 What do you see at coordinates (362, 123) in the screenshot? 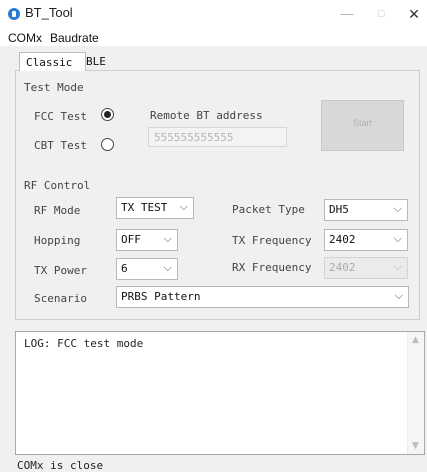
I see `start-button-label: Start` at bounding box center [362, 123].